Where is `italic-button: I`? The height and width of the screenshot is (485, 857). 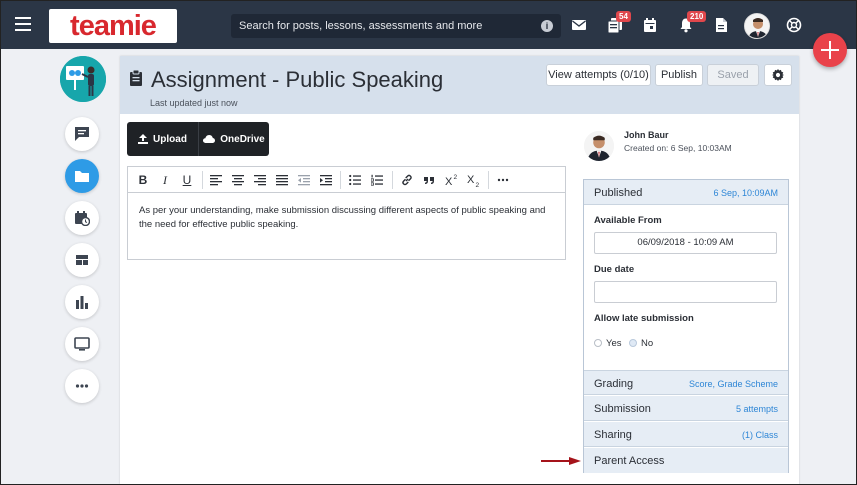 italic-button: I is located at coordinates (165, 180).